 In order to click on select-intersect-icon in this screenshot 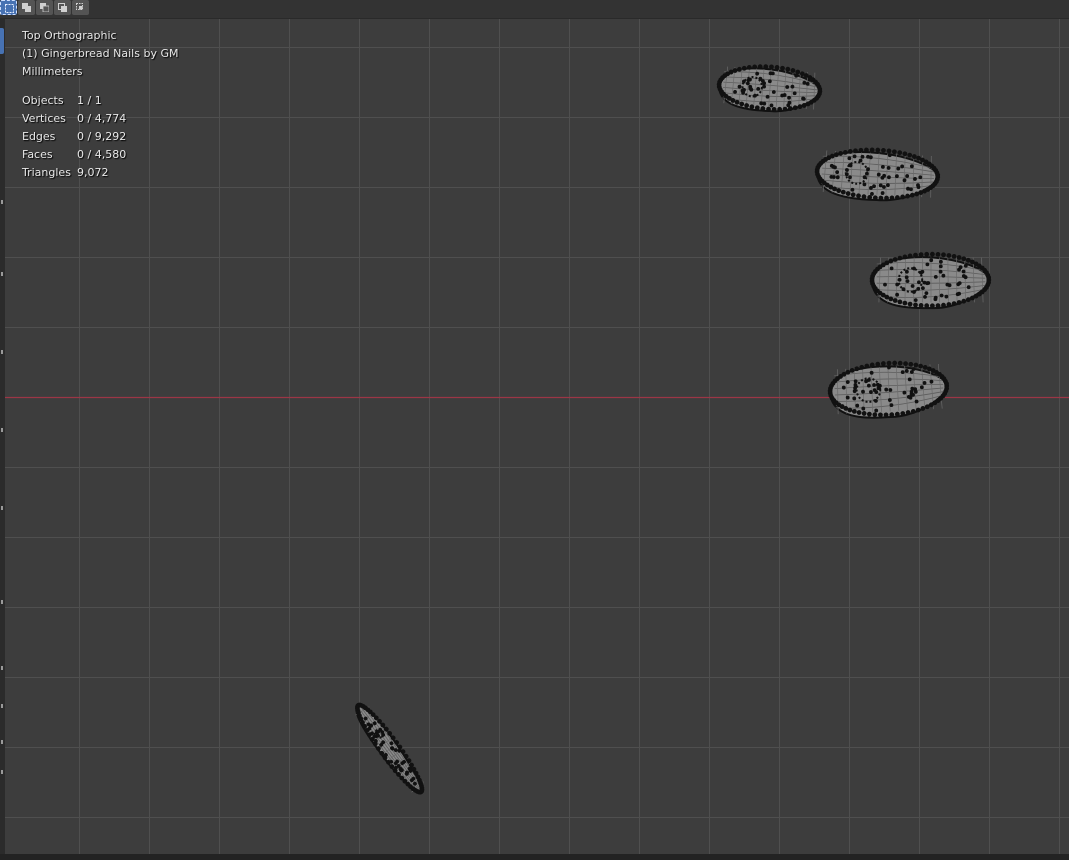, I will do `click(79, 6)`.